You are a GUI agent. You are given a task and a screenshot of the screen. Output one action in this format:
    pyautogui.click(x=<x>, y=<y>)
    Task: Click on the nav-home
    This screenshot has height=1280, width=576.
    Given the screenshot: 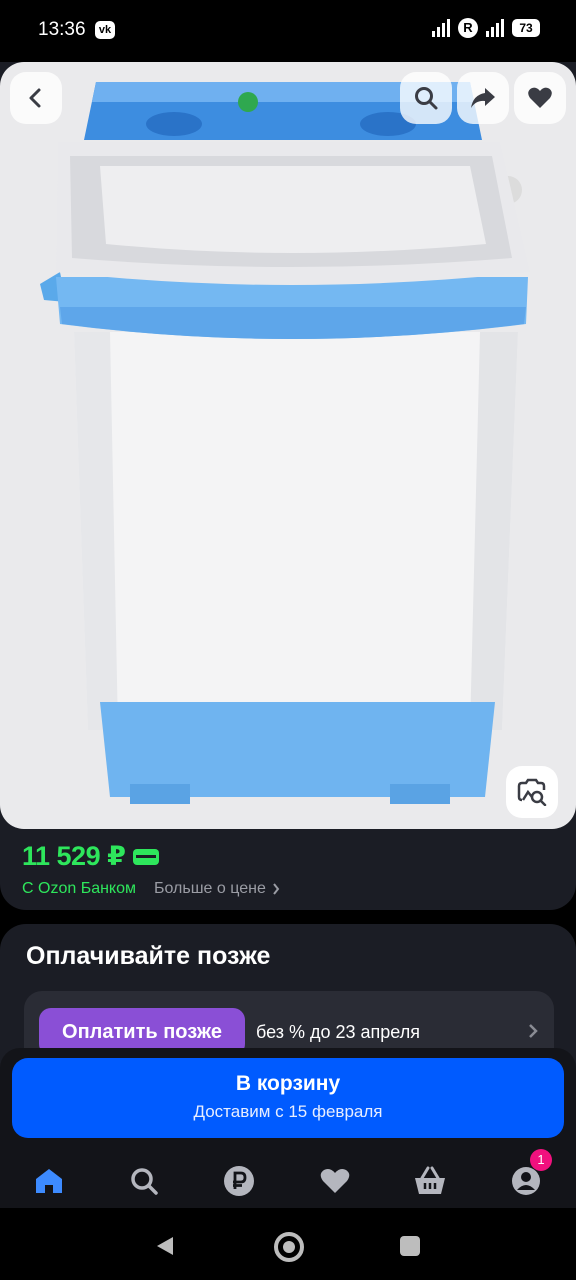 What is the action you would take?
    pyautogui.click(x=49, y=1181)
    